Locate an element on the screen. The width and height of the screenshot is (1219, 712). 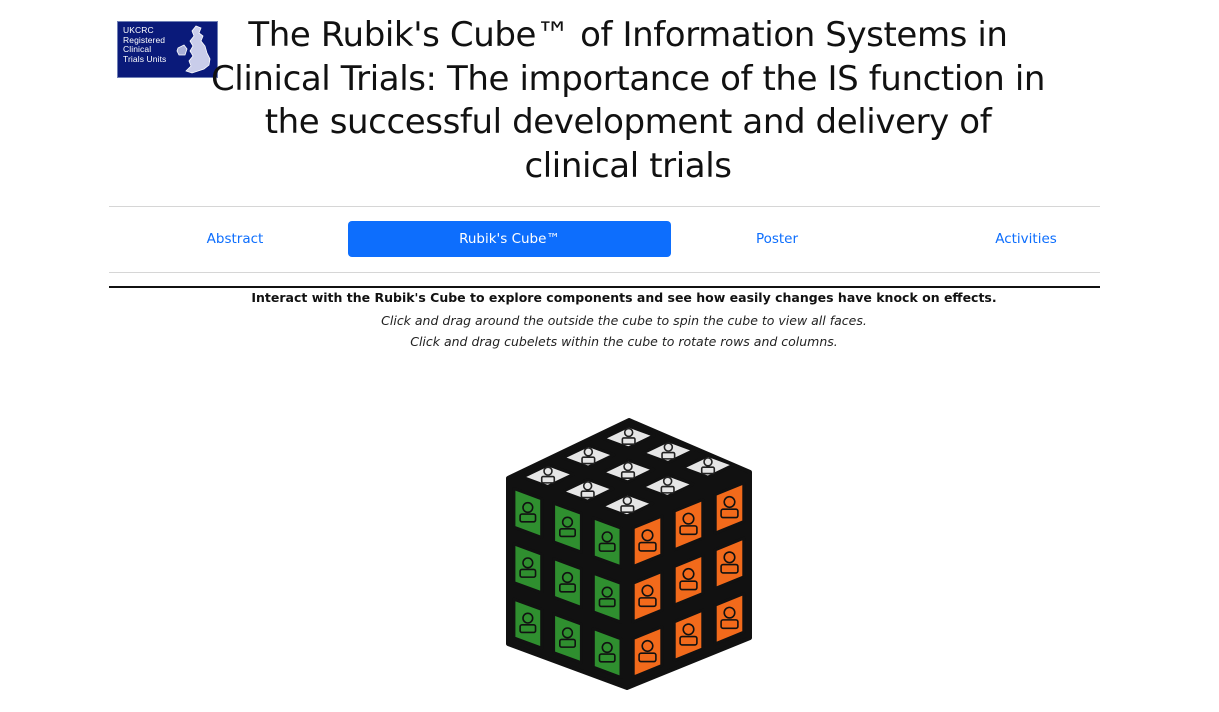
logo-text: UKCRC Registered Clinical Trials Units is located at coordinates (145, 44).